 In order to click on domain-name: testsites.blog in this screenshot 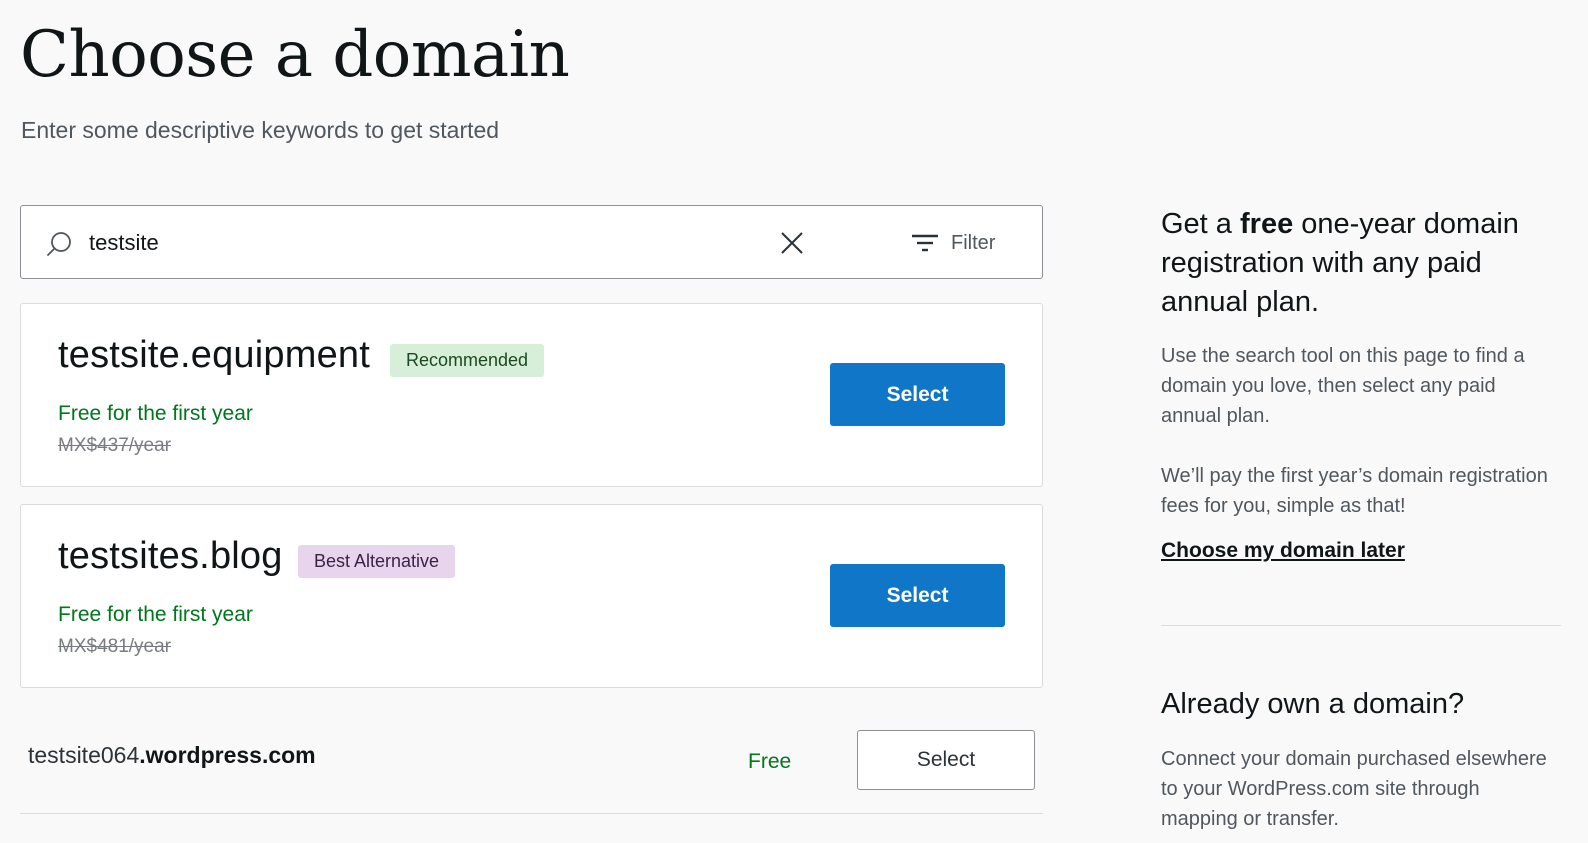, I will do `click(170, 556)`.